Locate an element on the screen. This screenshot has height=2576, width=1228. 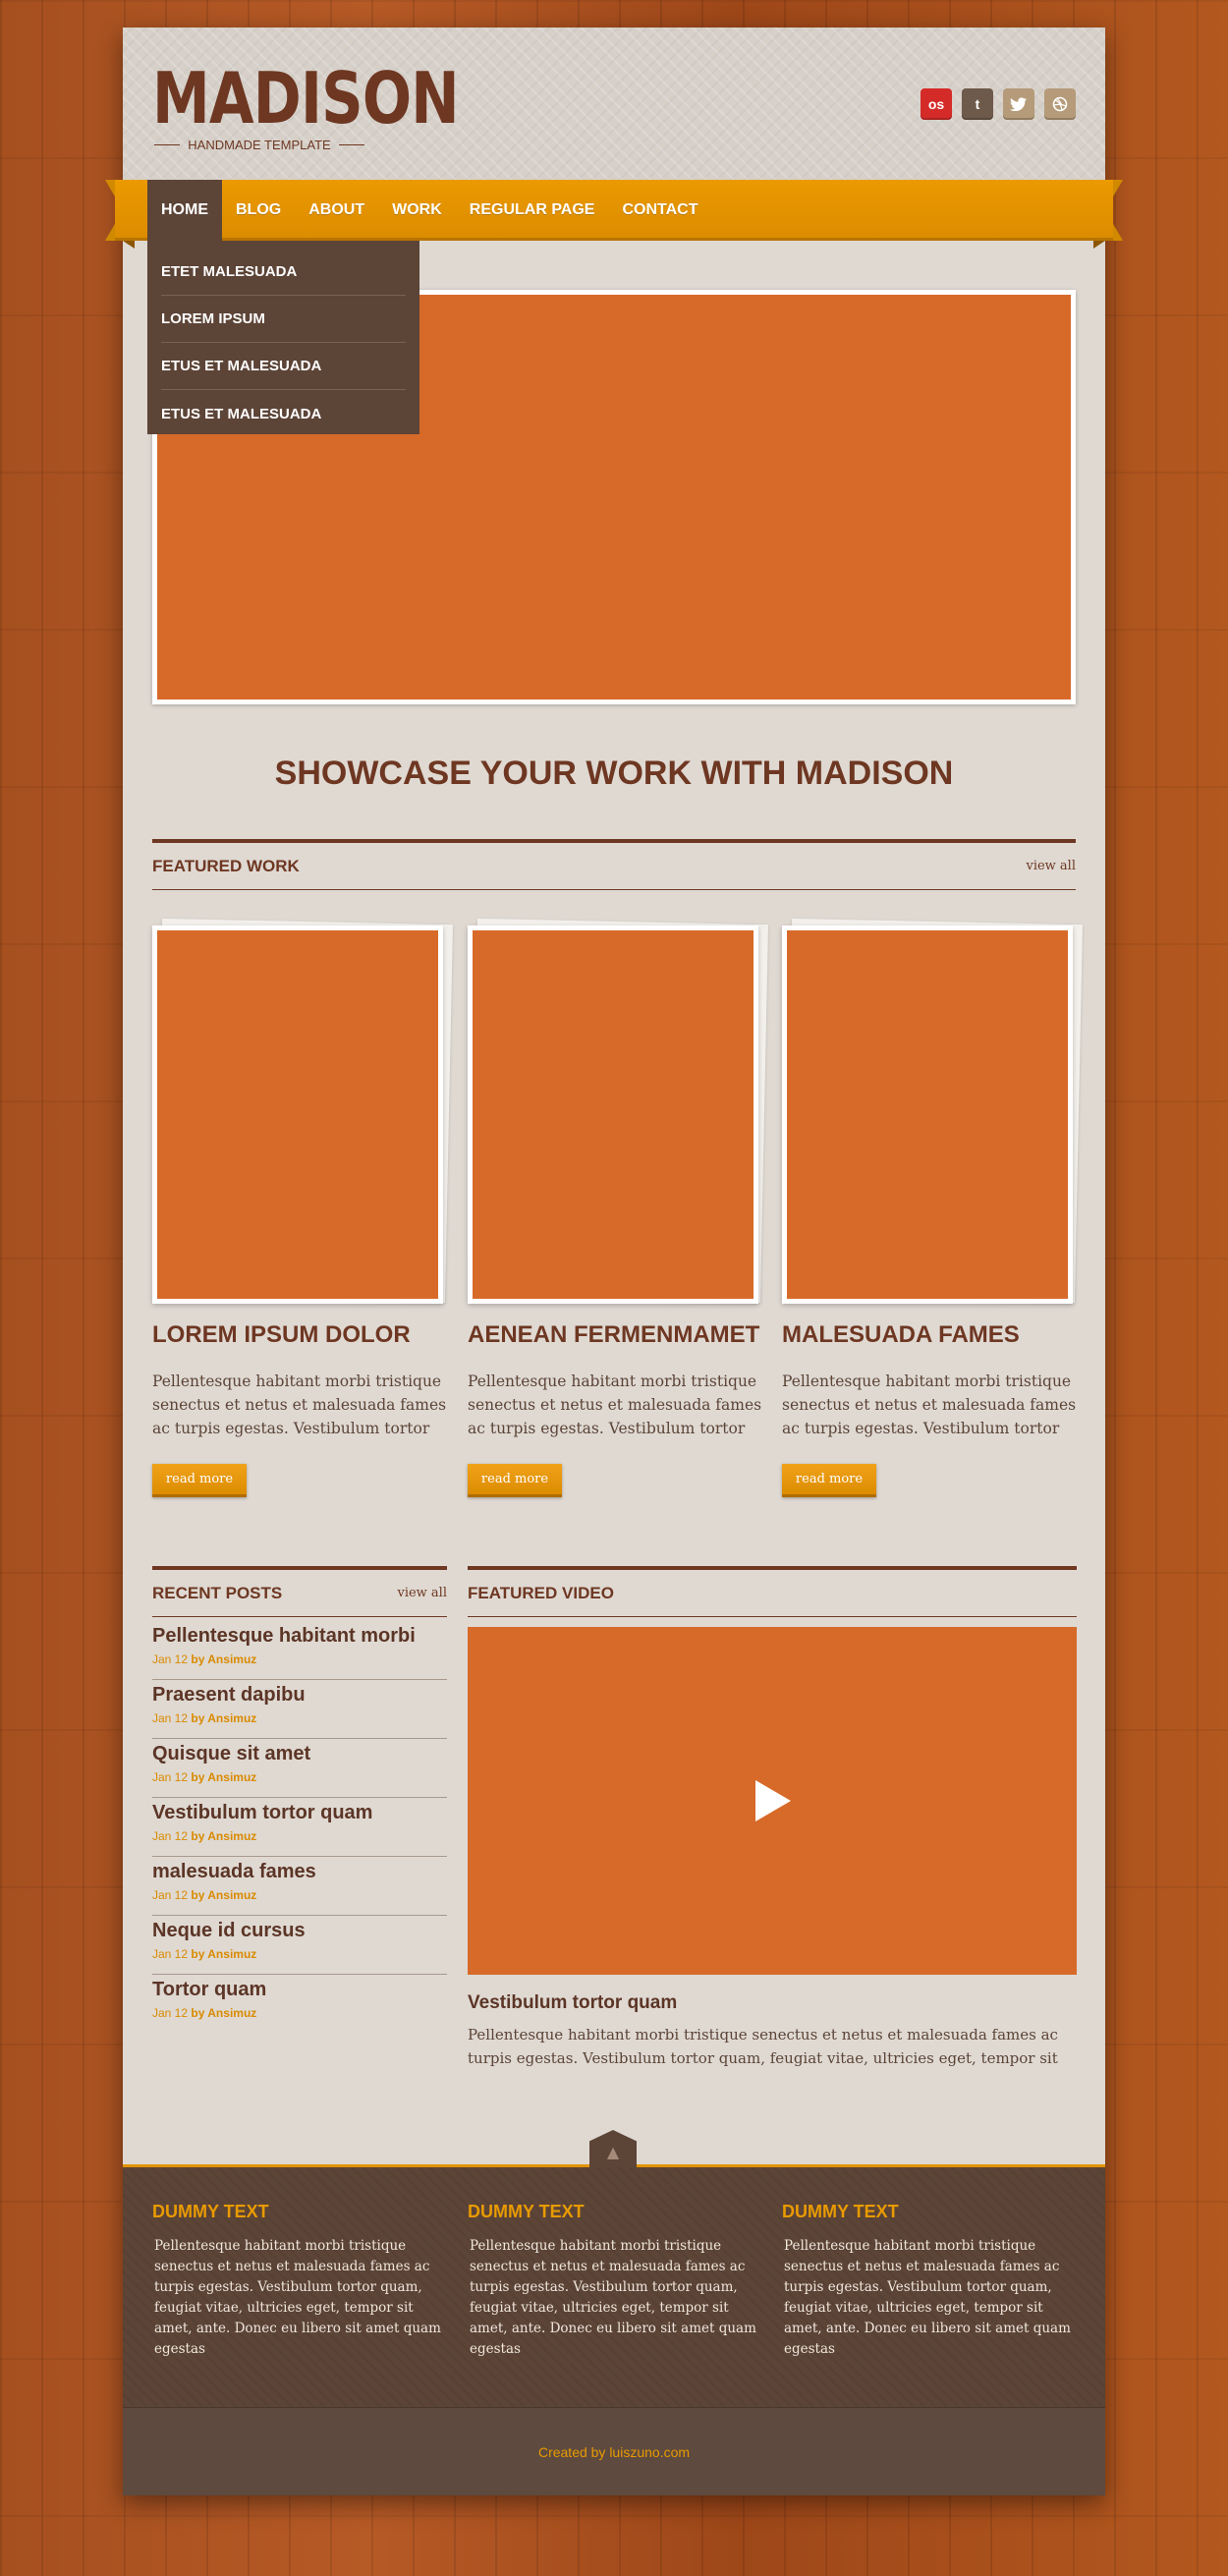
twitter-icon is located at coordinates (1018, 104).